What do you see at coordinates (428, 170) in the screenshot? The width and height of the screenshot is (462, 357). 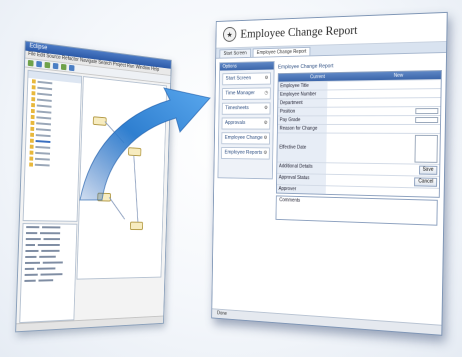 I see `save-button: Save` at bounding box center [428, 170].